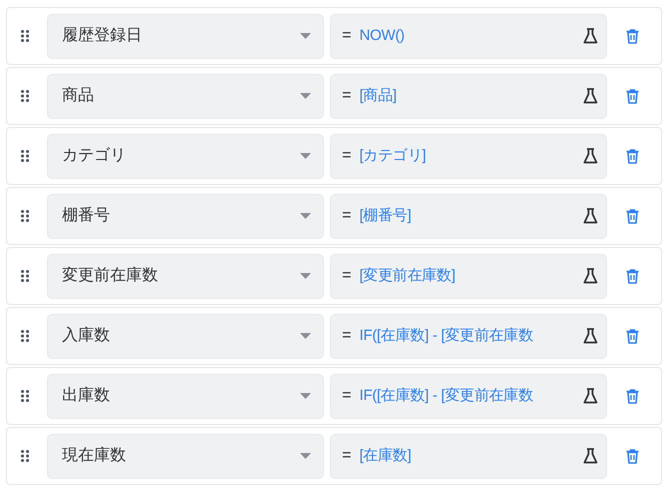 The image size is (668, 491). I want to click on formula-text: NOW(), so click(382, 36).